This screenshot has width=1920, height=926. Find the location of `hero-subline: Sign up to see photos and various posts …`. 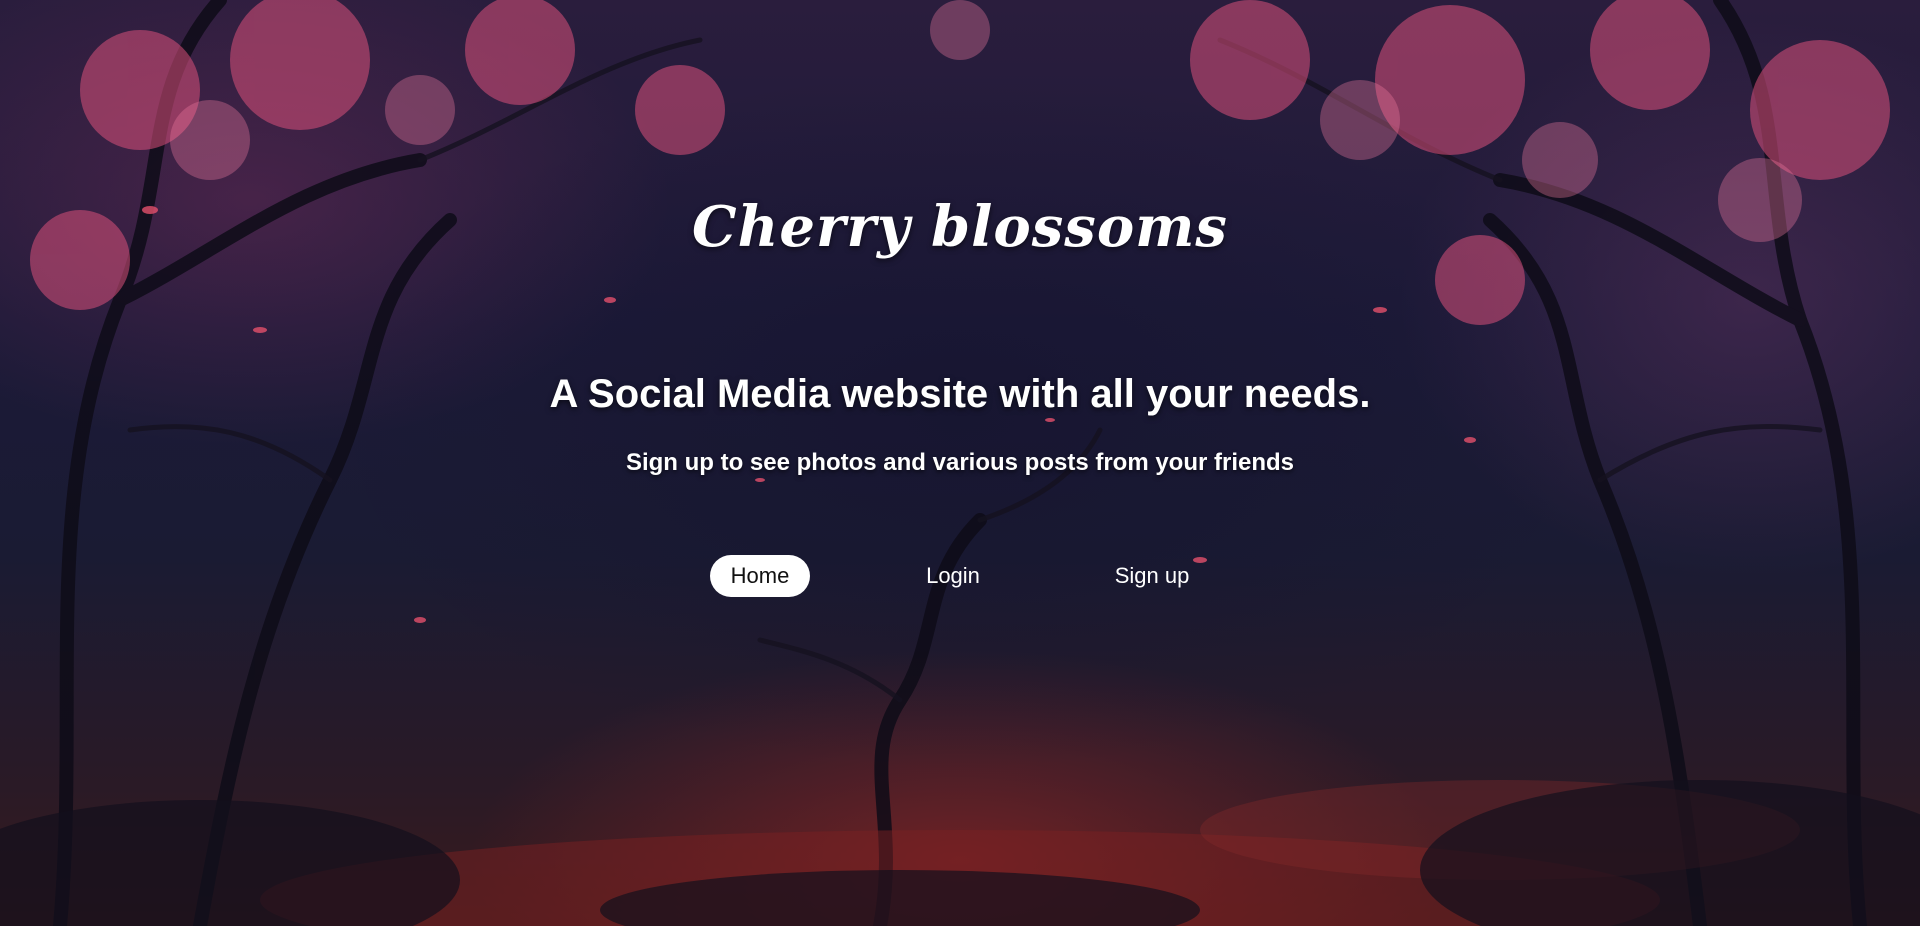

hero-subline: Sign up to see photos and various posts … is located at coordinates (960, 462).